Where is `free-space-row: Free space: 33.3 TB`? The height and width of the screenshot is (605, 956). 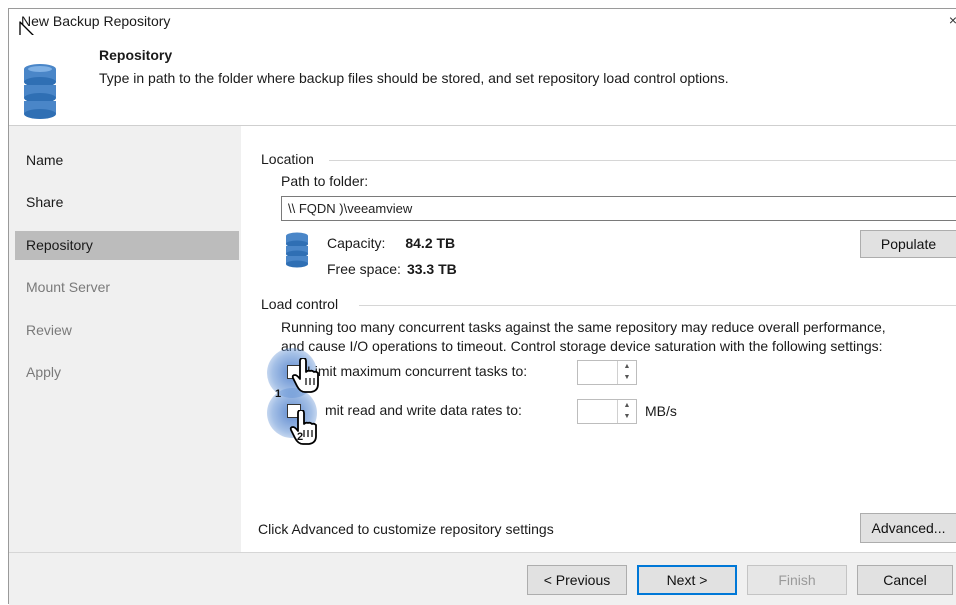 free-space-row: Free space: 33.3 TB is located at coordinates (392, 269).